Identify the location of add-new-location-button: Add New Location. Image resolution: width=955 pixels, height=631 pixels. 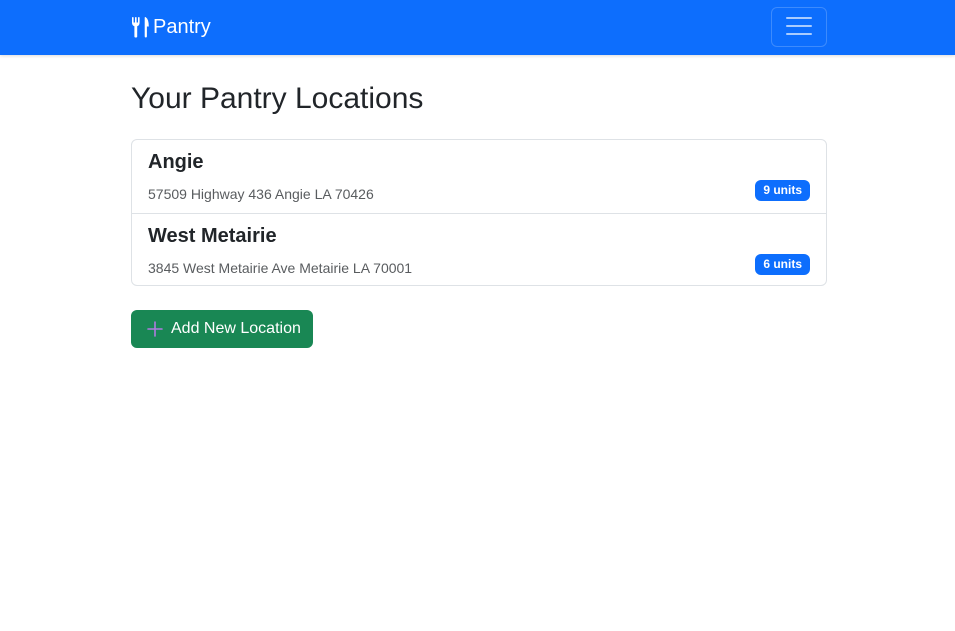
(222, 329).